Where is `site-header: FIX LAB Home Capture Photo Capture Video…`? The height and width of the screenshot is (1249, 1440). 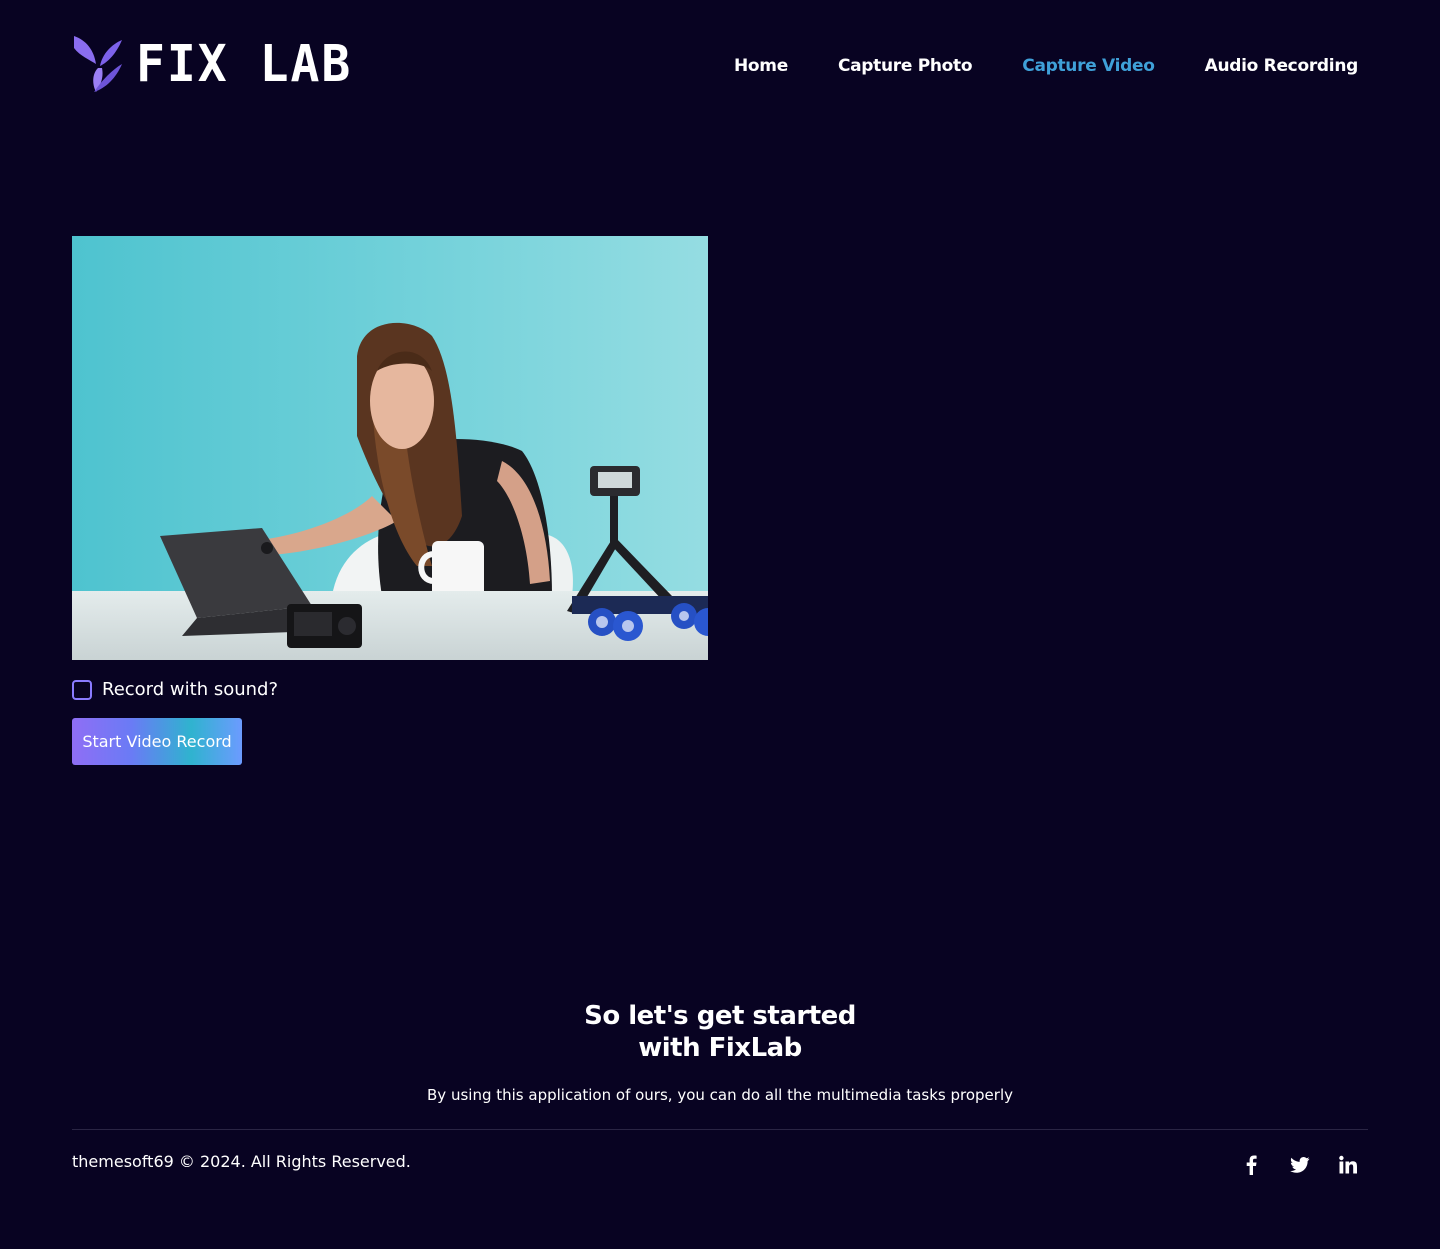 site-header: FIX LAB Home Capture Photo Capture Video… is located at coordinates (720, 66).